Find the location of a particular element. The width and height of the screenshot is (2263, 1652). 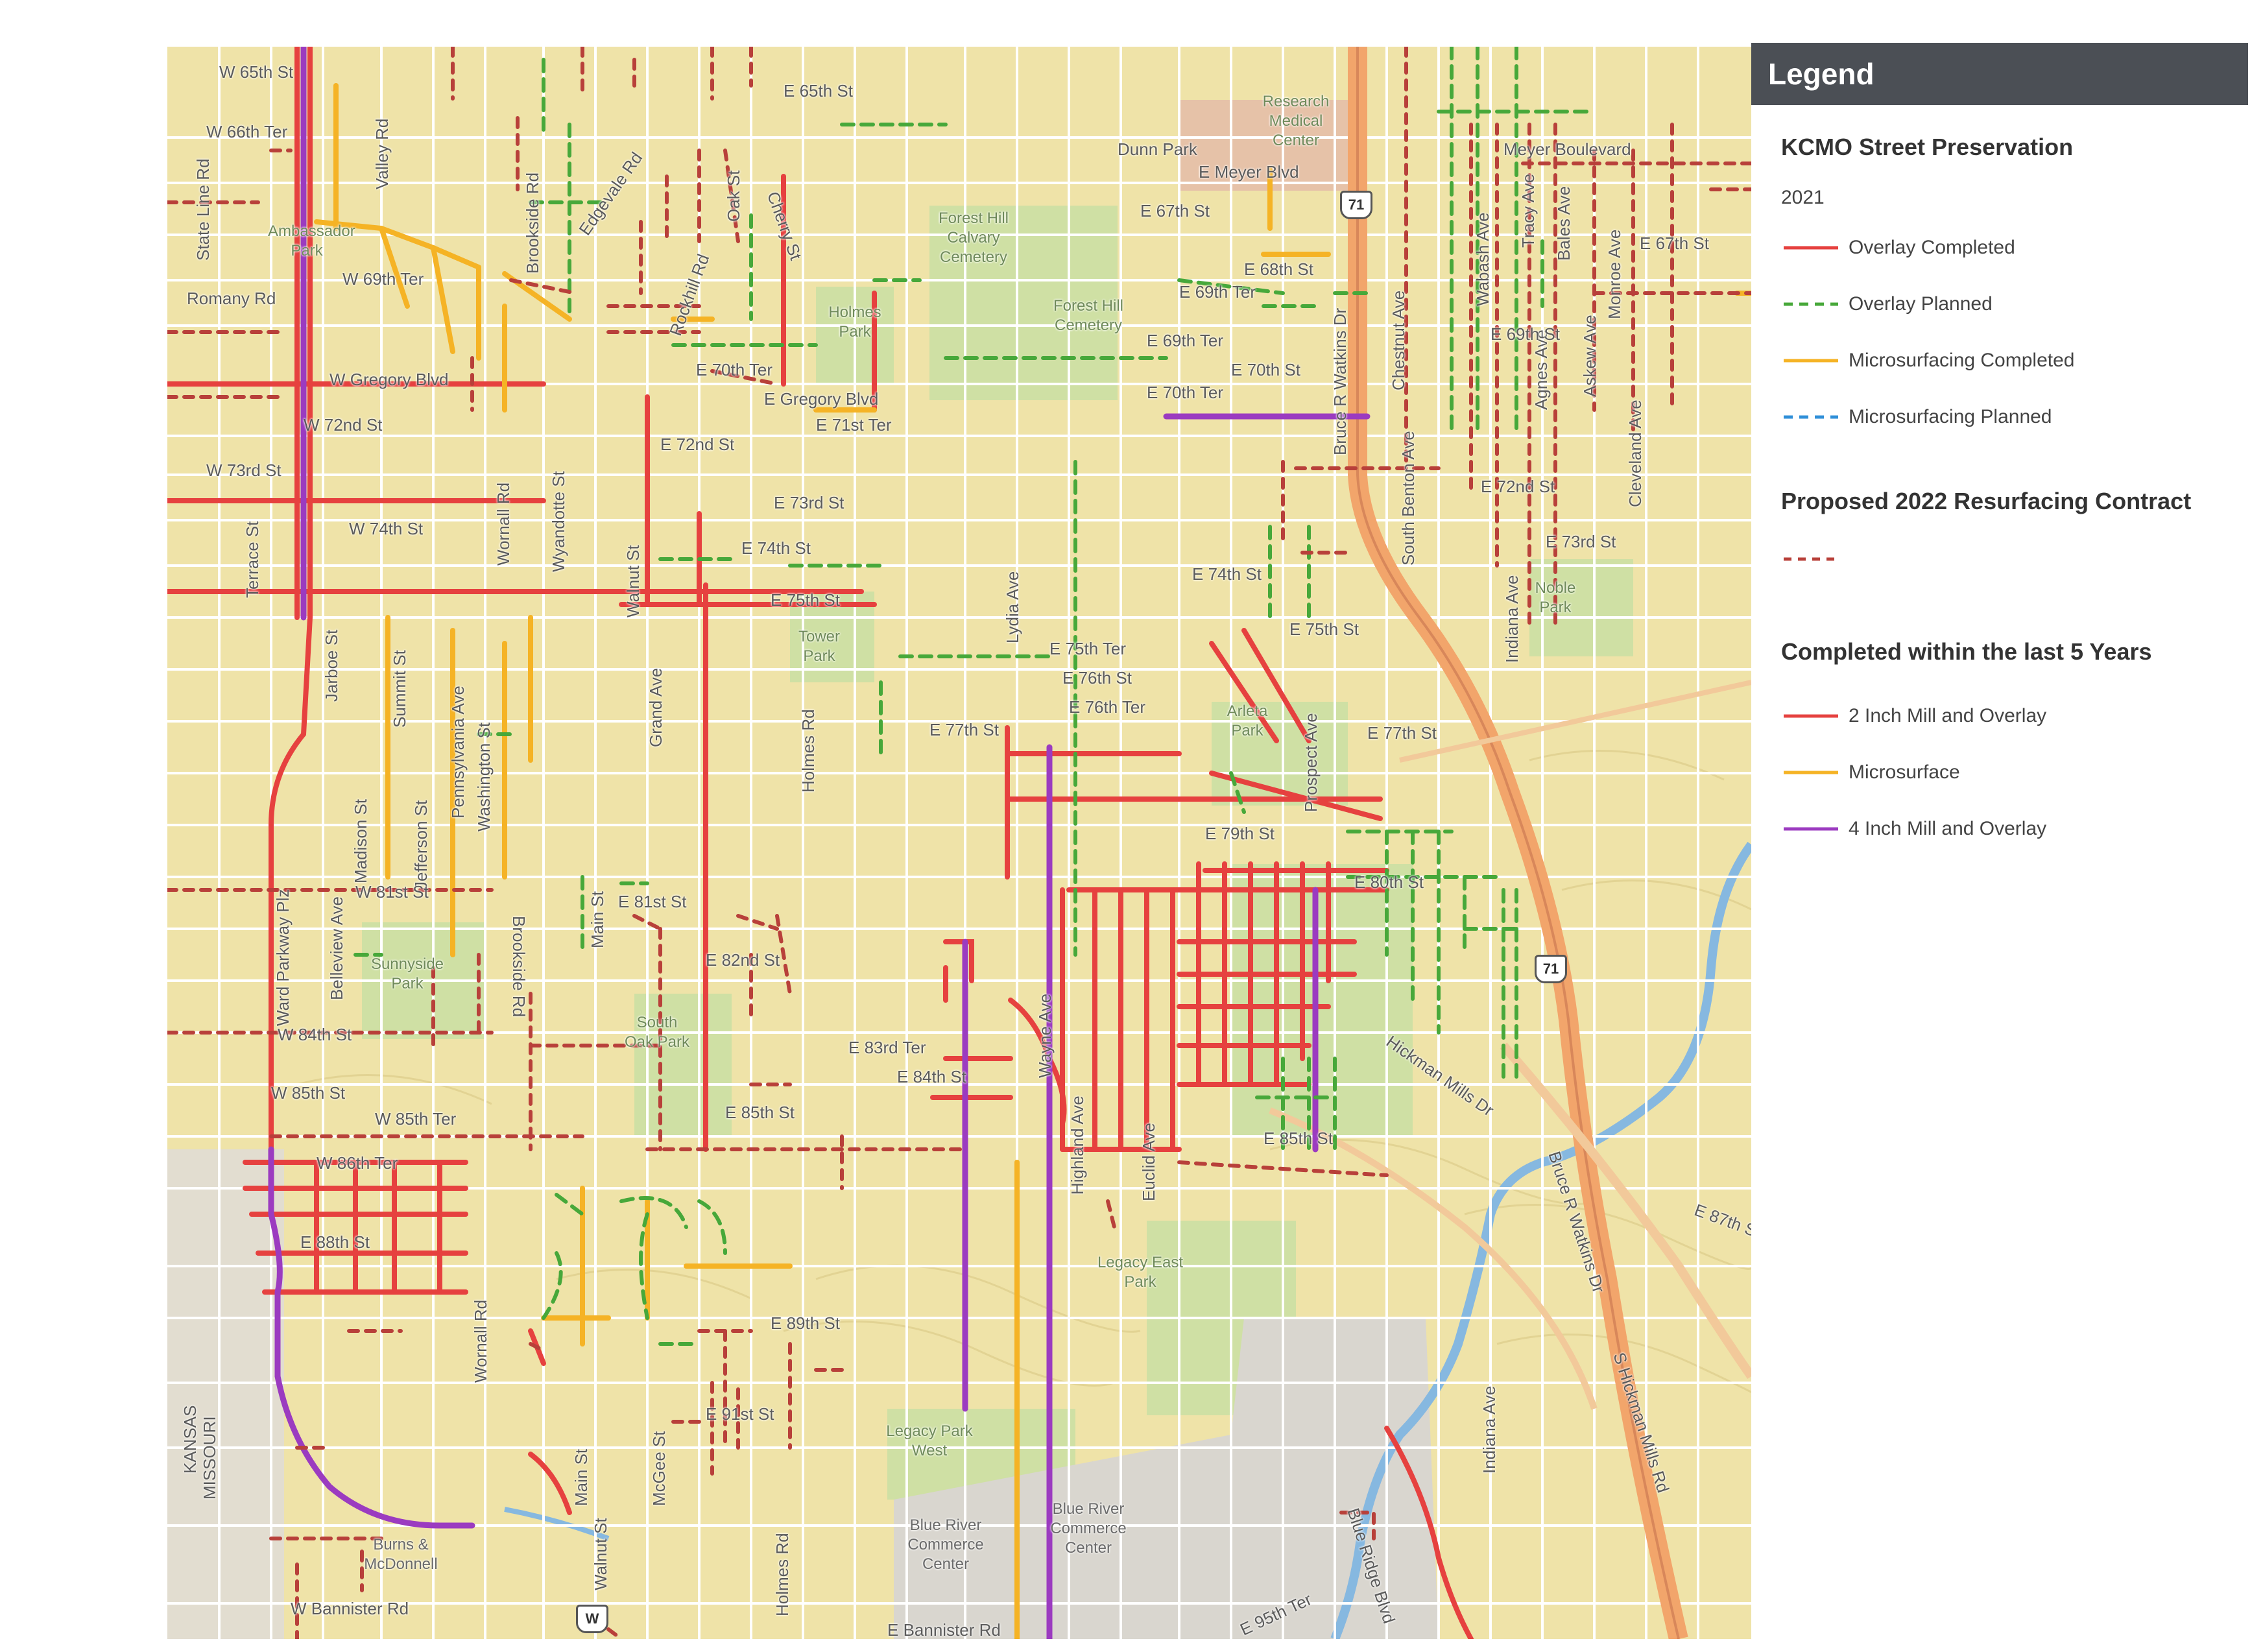

street-label: Summit St is located at coordinates (399, 689).